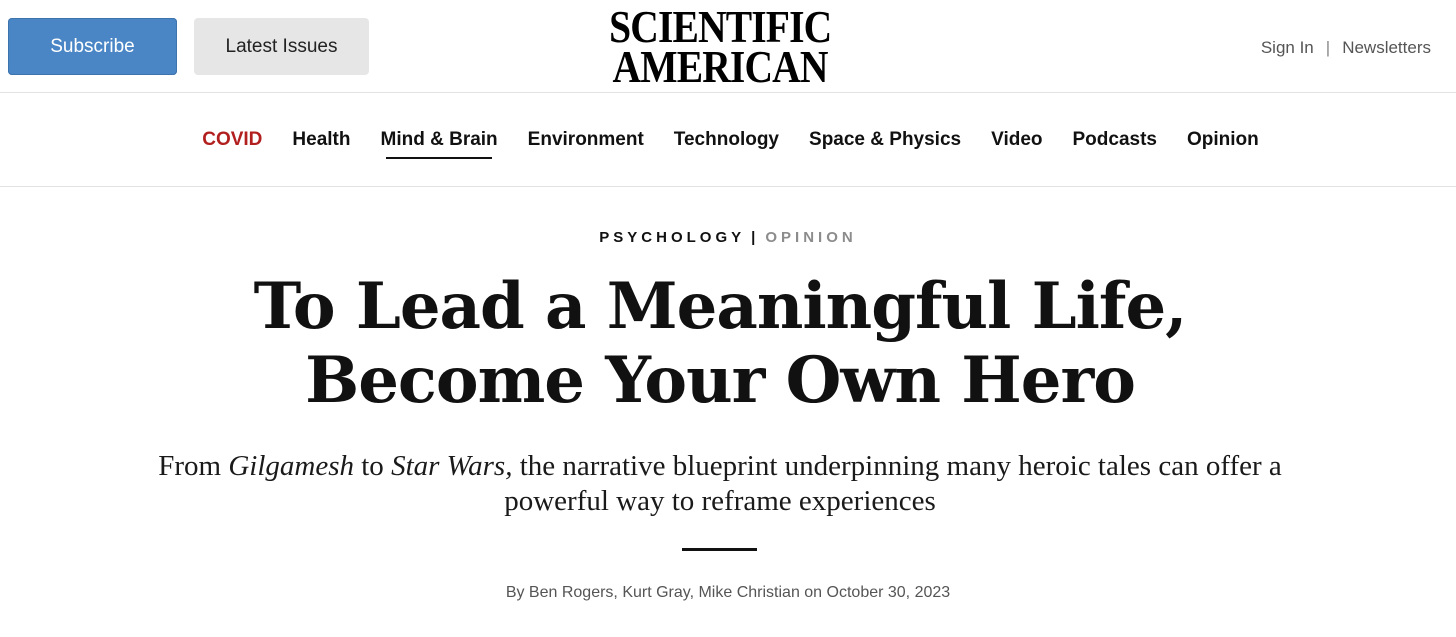 This screenshot has width=1456, height=637. Describe the element at coordinates (452, 466) in the screenshot. I see `dek-emphasis-star-wars: Star Wars,` at that location.